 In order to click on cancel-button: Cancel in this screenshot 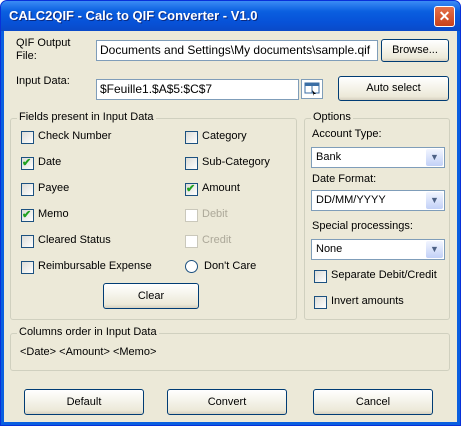, I will do `click(373, 402)`.